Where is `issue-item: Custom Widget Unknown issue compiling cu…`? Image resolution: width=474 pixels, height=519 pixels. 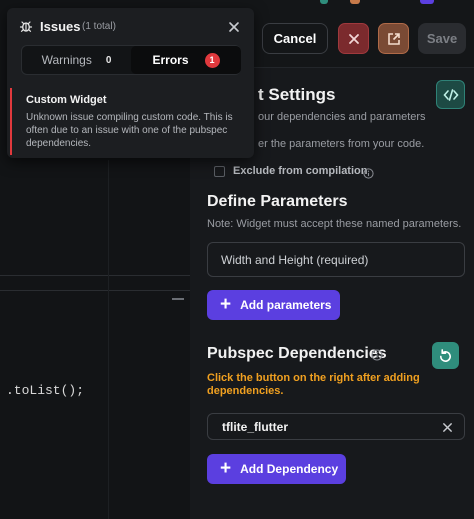 issue-item: Custom Widget Unknown issue compiling cu… is located at coordinates (130, 121).